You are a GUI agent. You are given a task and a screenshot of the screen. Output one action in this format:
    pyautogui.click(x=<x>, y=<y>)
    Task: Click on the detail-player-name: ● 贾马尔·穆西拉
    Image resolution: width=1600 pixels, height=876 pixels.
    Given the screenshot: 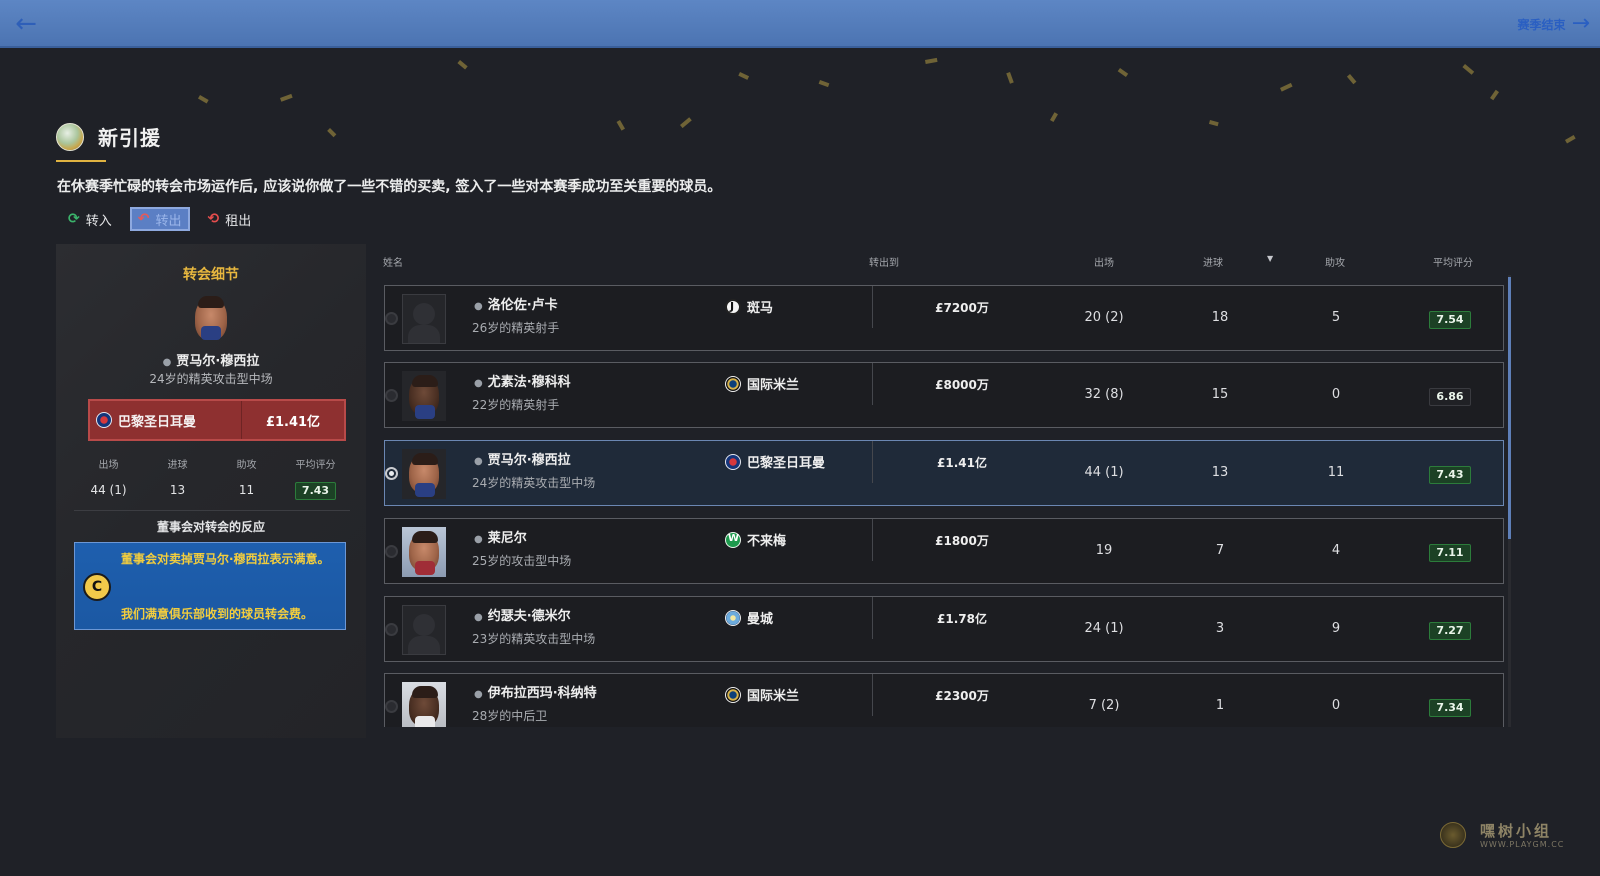 What is the action you would take?
    pyautogui.click(x=211, y=359)
    